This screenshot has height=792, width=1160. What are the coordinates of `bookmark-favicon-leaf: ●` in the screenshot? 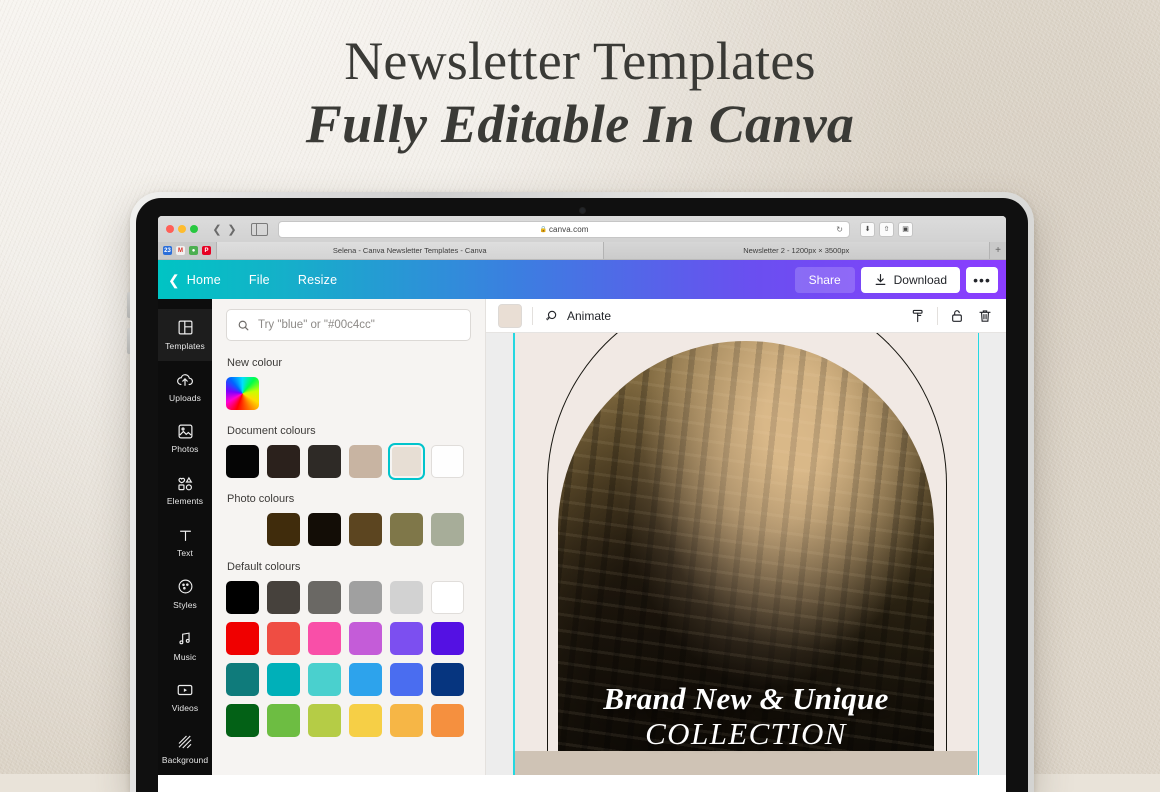 It's located at (193, 250).